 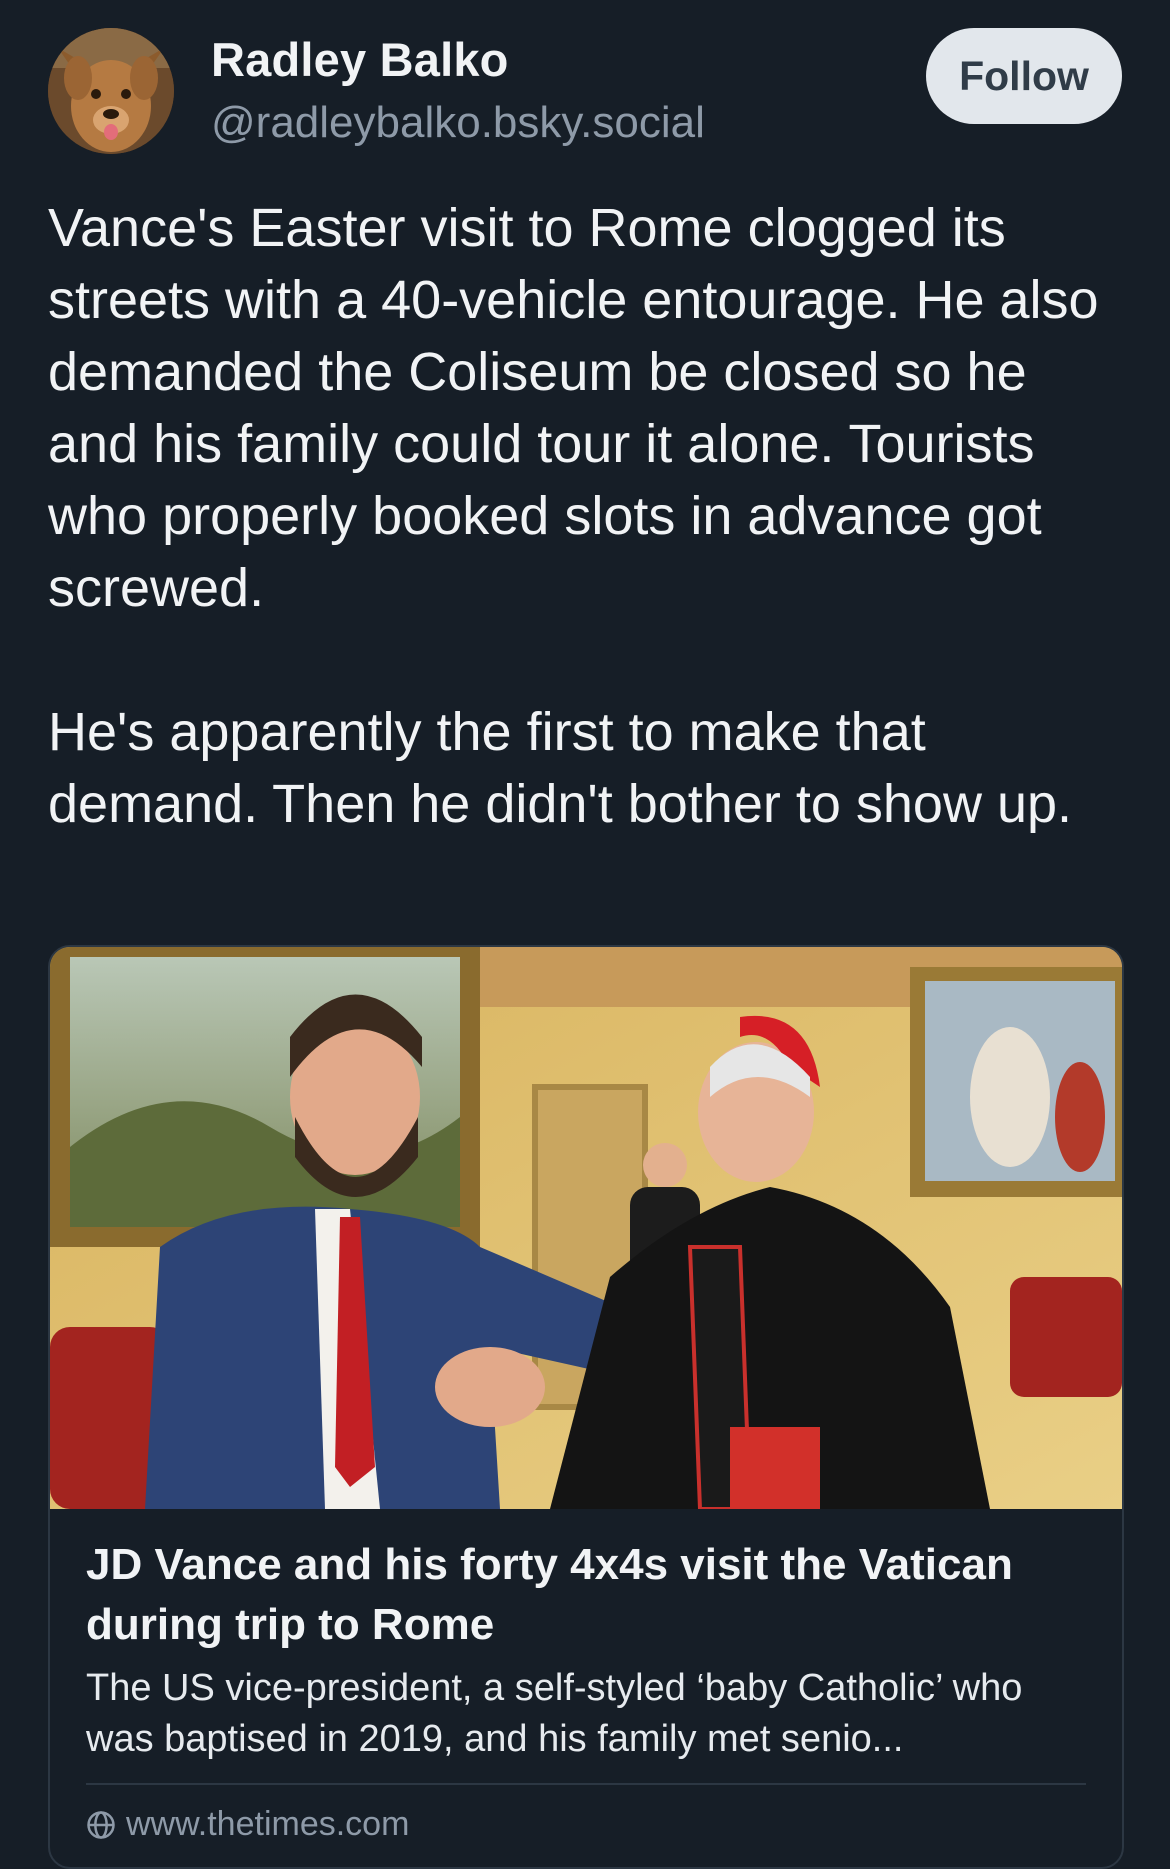 What do you see at coordinates (360, 59) in the screenshot?
I see `author-name: Radley Balko` at bounding box center [360, 59].